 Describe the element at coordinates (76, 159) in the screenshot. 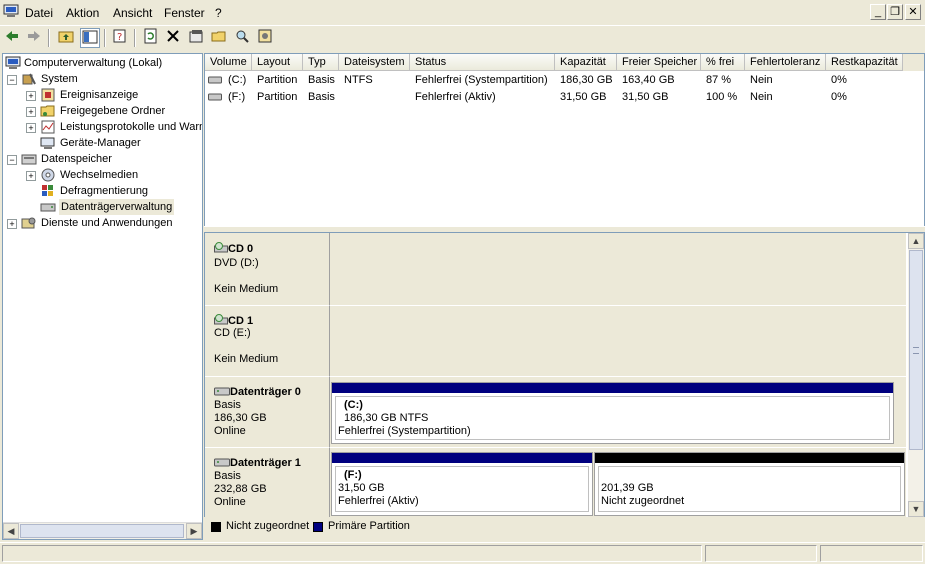

I see `tree-label: Datenspeicher` at that location.